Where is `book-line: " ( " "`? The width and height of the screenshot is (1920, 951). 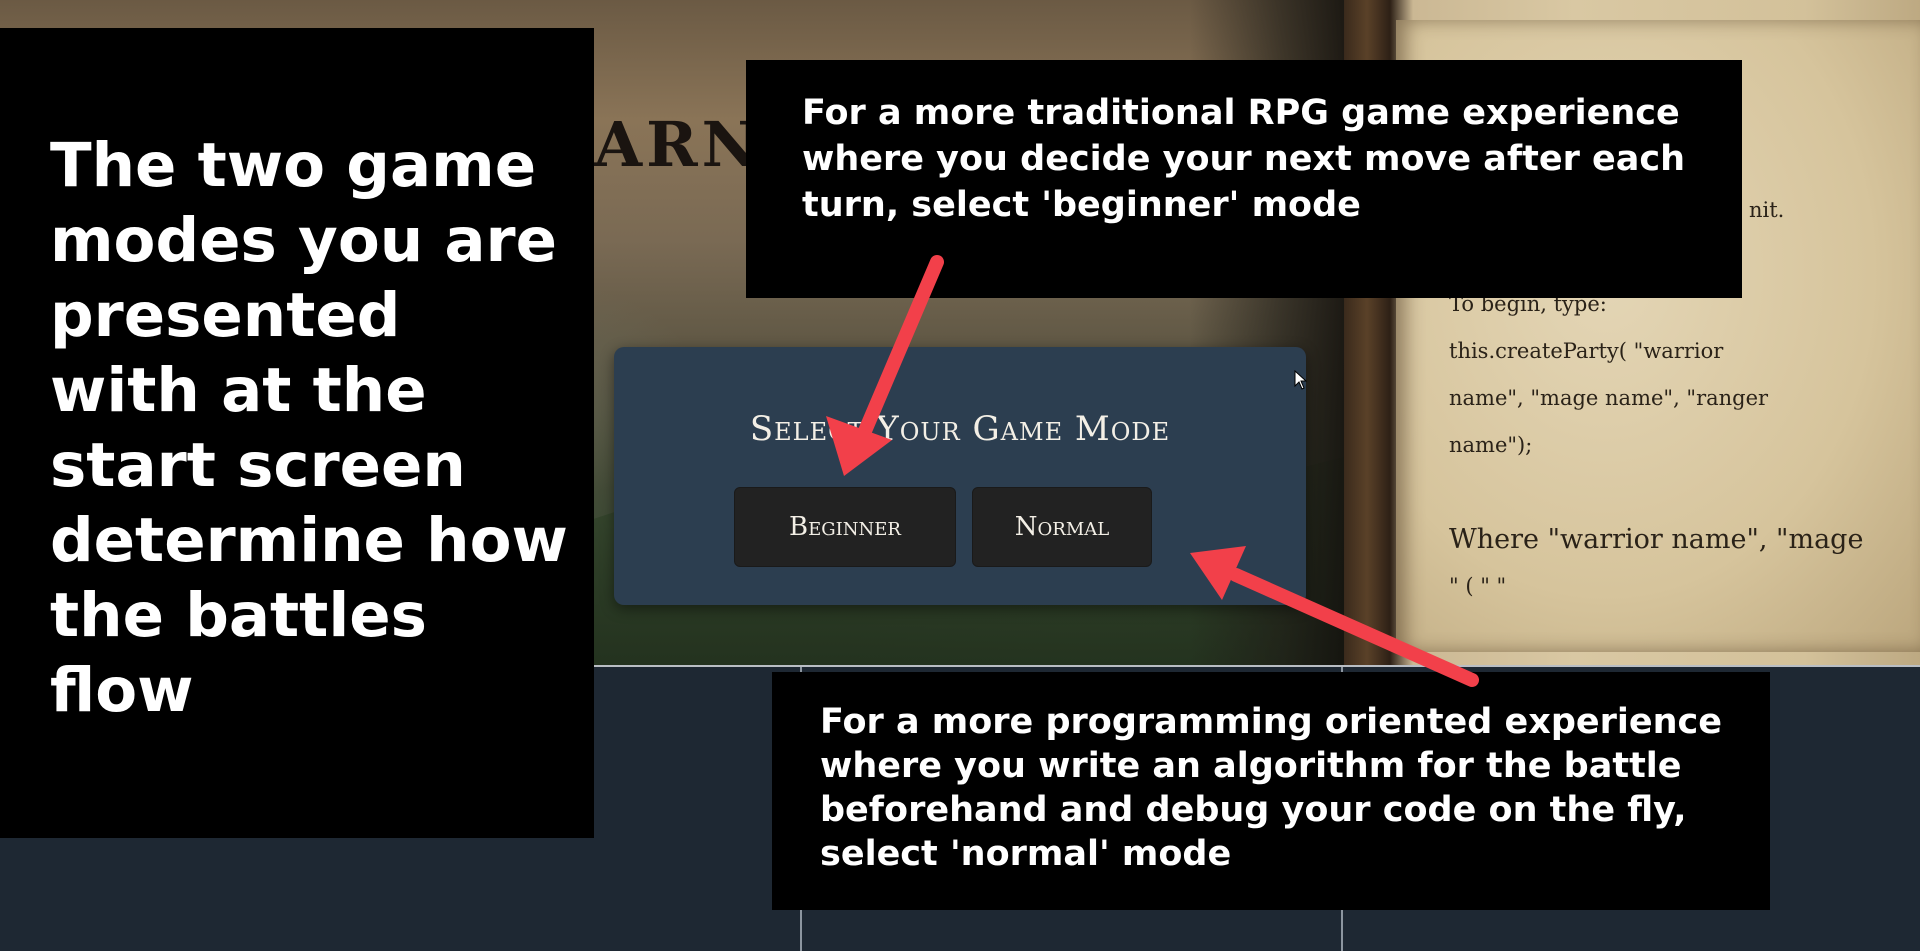 book-line: " ( " " is located at coordinates (1478, 586).